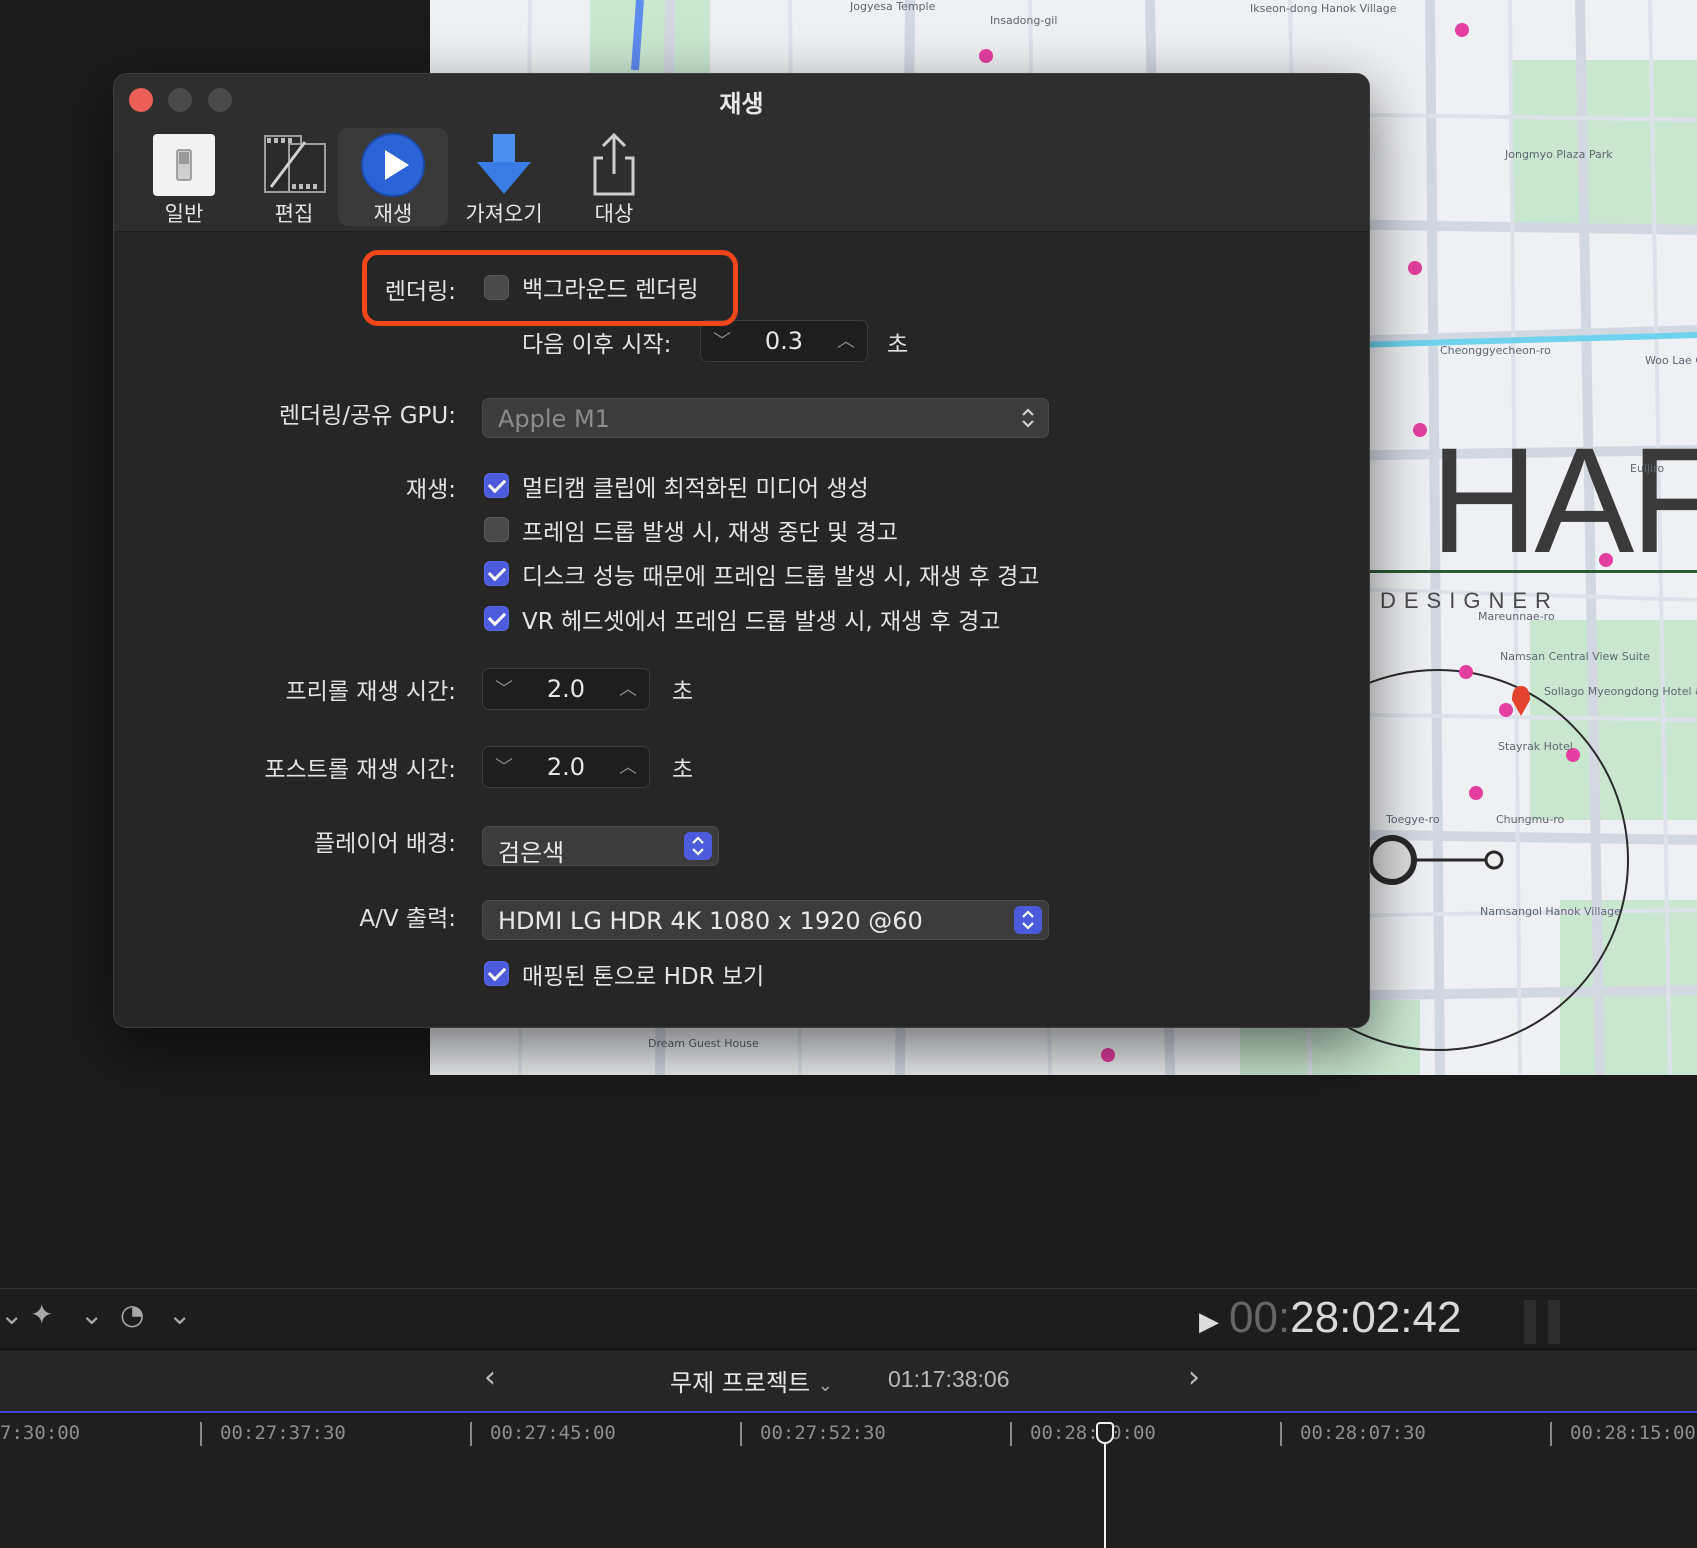  Describe the element at coordinates (384, 844) in the screenshot. I see `player-background-label: 플레이어 배경:` at that location.